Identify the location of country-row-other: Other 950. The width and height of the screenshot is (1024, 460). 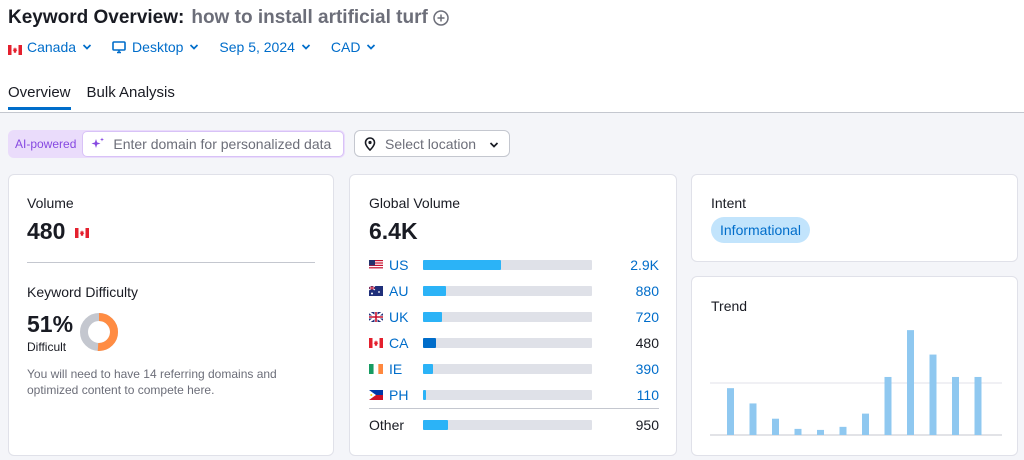
(514, 425).